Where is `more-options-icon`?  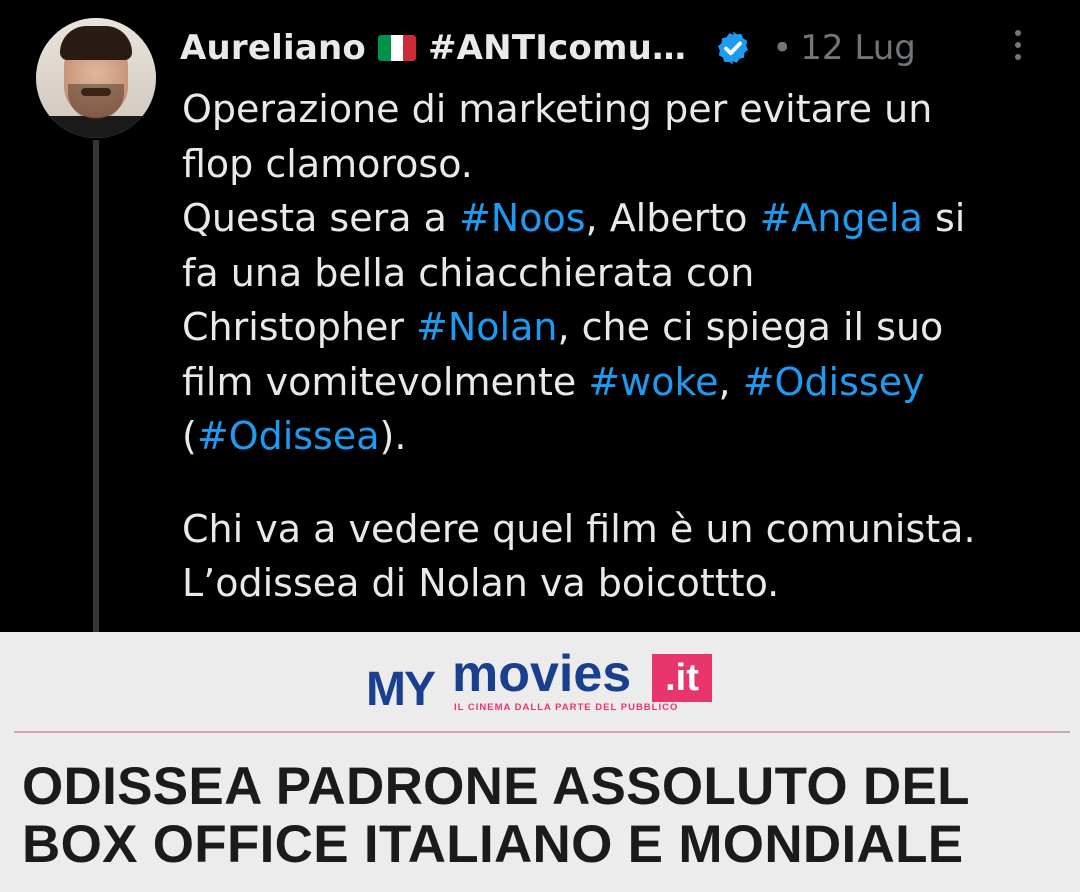
more-options-icon is located at coordinates (1018, 50).